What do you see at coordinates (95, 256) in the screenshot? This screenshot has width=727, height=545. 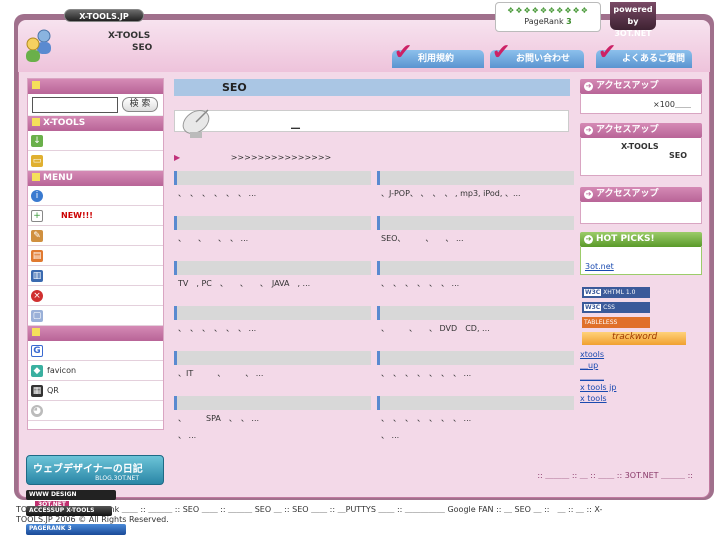 I see `sidebar-item-4: ▤` at bounding box center [95, 256].